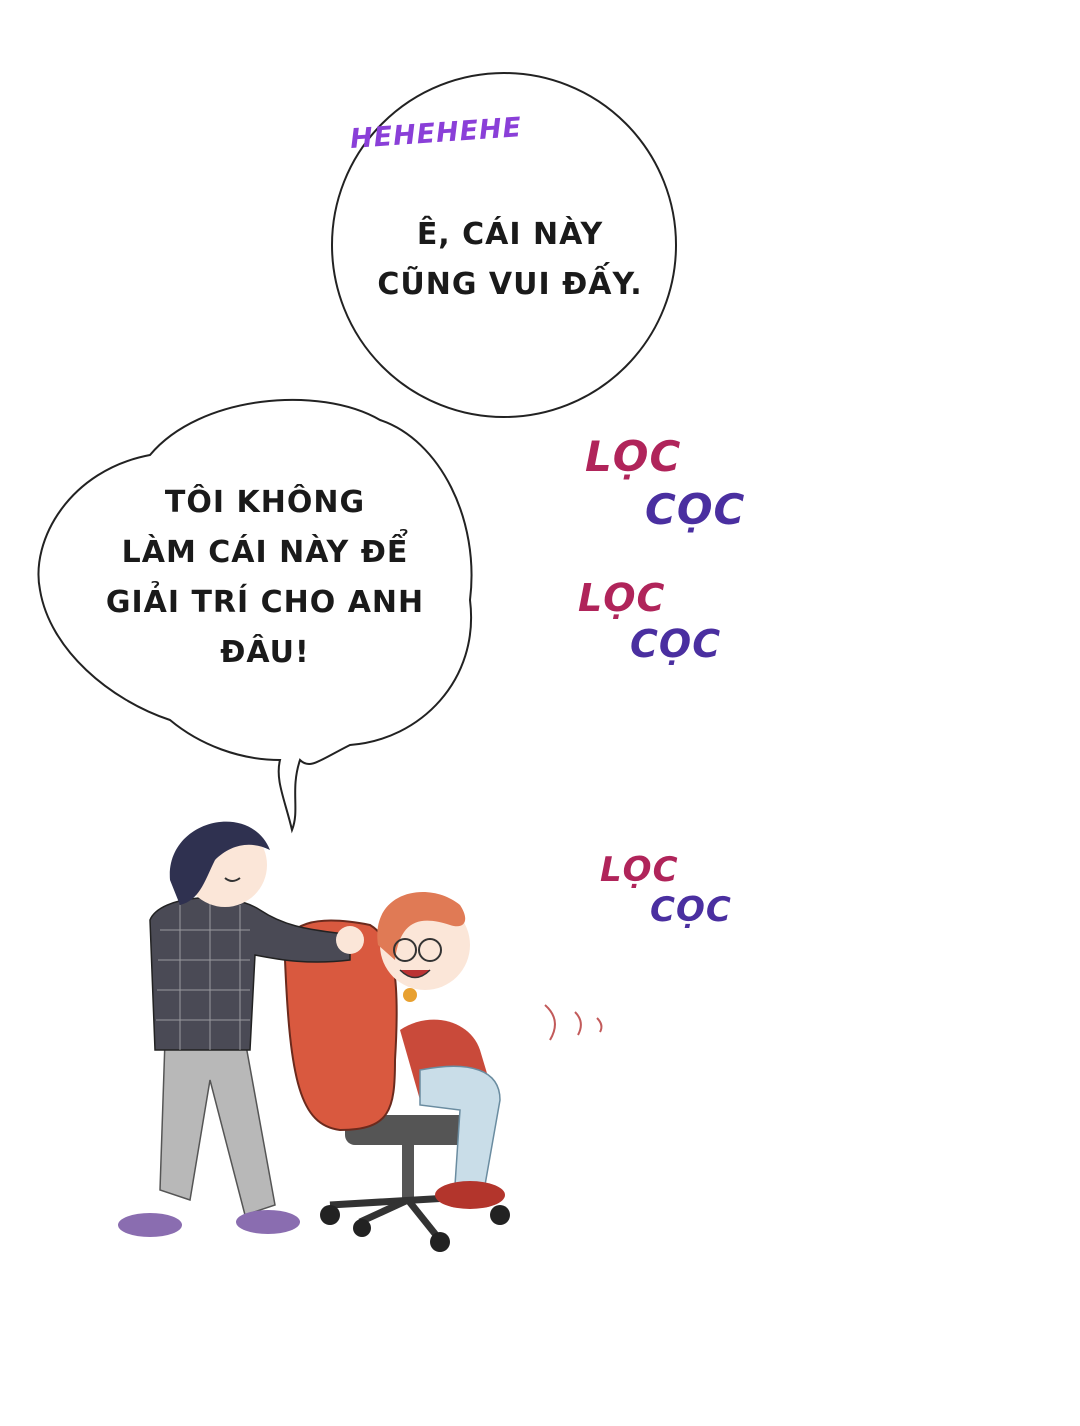 Image resolution: width=1080 pixels, height=1426 pixels. Describe the element at coordinates (265, 652) in the screenshot. I see `bubble2-line: ĐÂU!` at that location.